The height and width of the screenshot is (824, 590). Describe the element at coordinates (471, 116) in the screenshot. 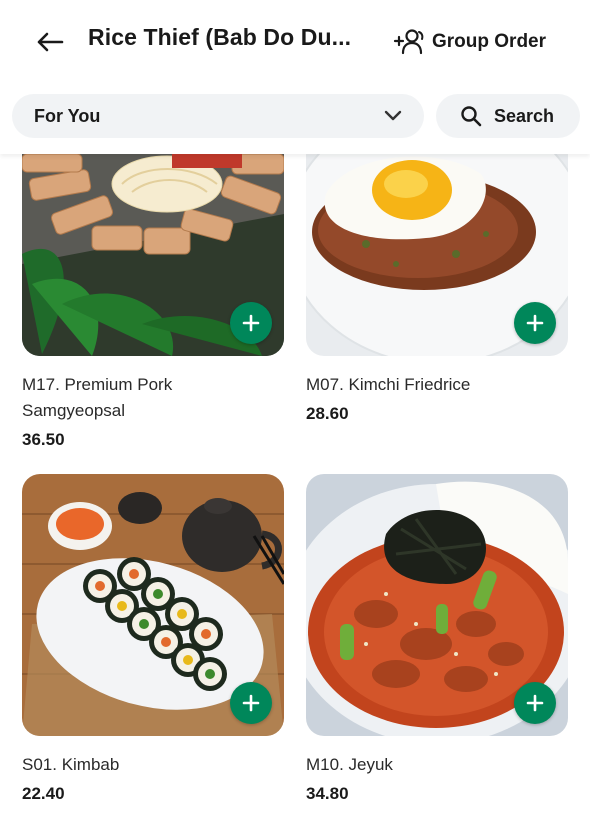

I see `search-icon` at that location.